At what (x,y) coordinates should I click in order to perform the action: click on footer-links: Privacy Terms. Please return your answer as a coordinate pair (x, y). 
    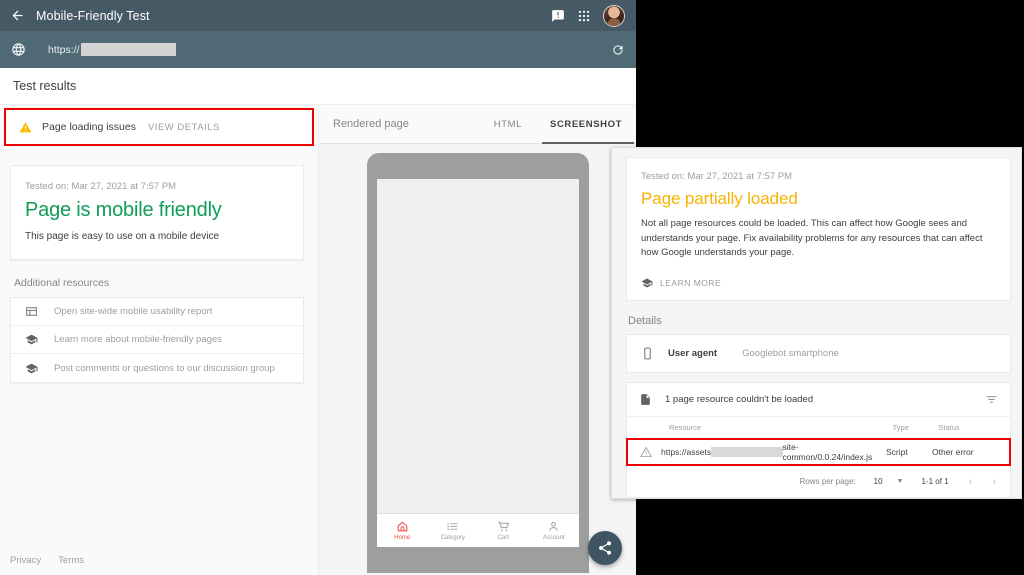
    Looking at the image, I should click on (47, 560).